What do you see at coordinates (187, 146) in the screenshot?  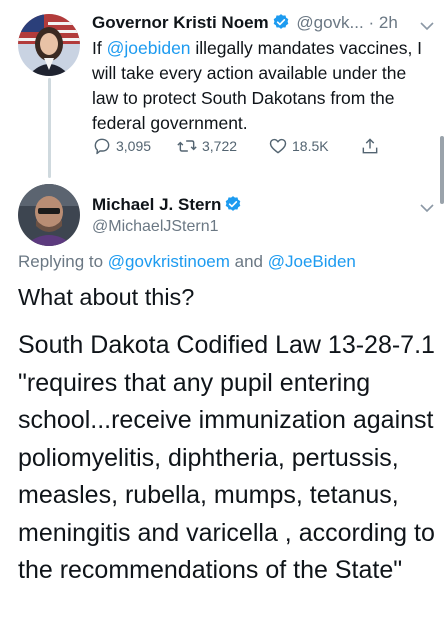 I see `retweet-icon` at bounding box center [187, 146].